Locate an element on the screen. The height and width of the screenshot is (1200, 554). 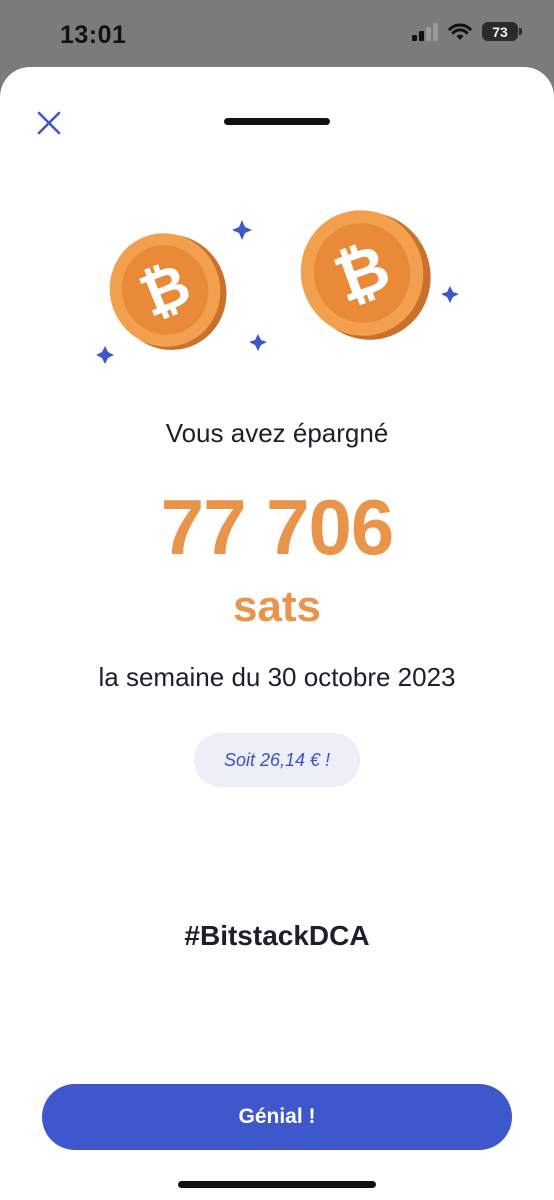
hashtag-text: #BitstackDCA is located at coordinates (277, 935).